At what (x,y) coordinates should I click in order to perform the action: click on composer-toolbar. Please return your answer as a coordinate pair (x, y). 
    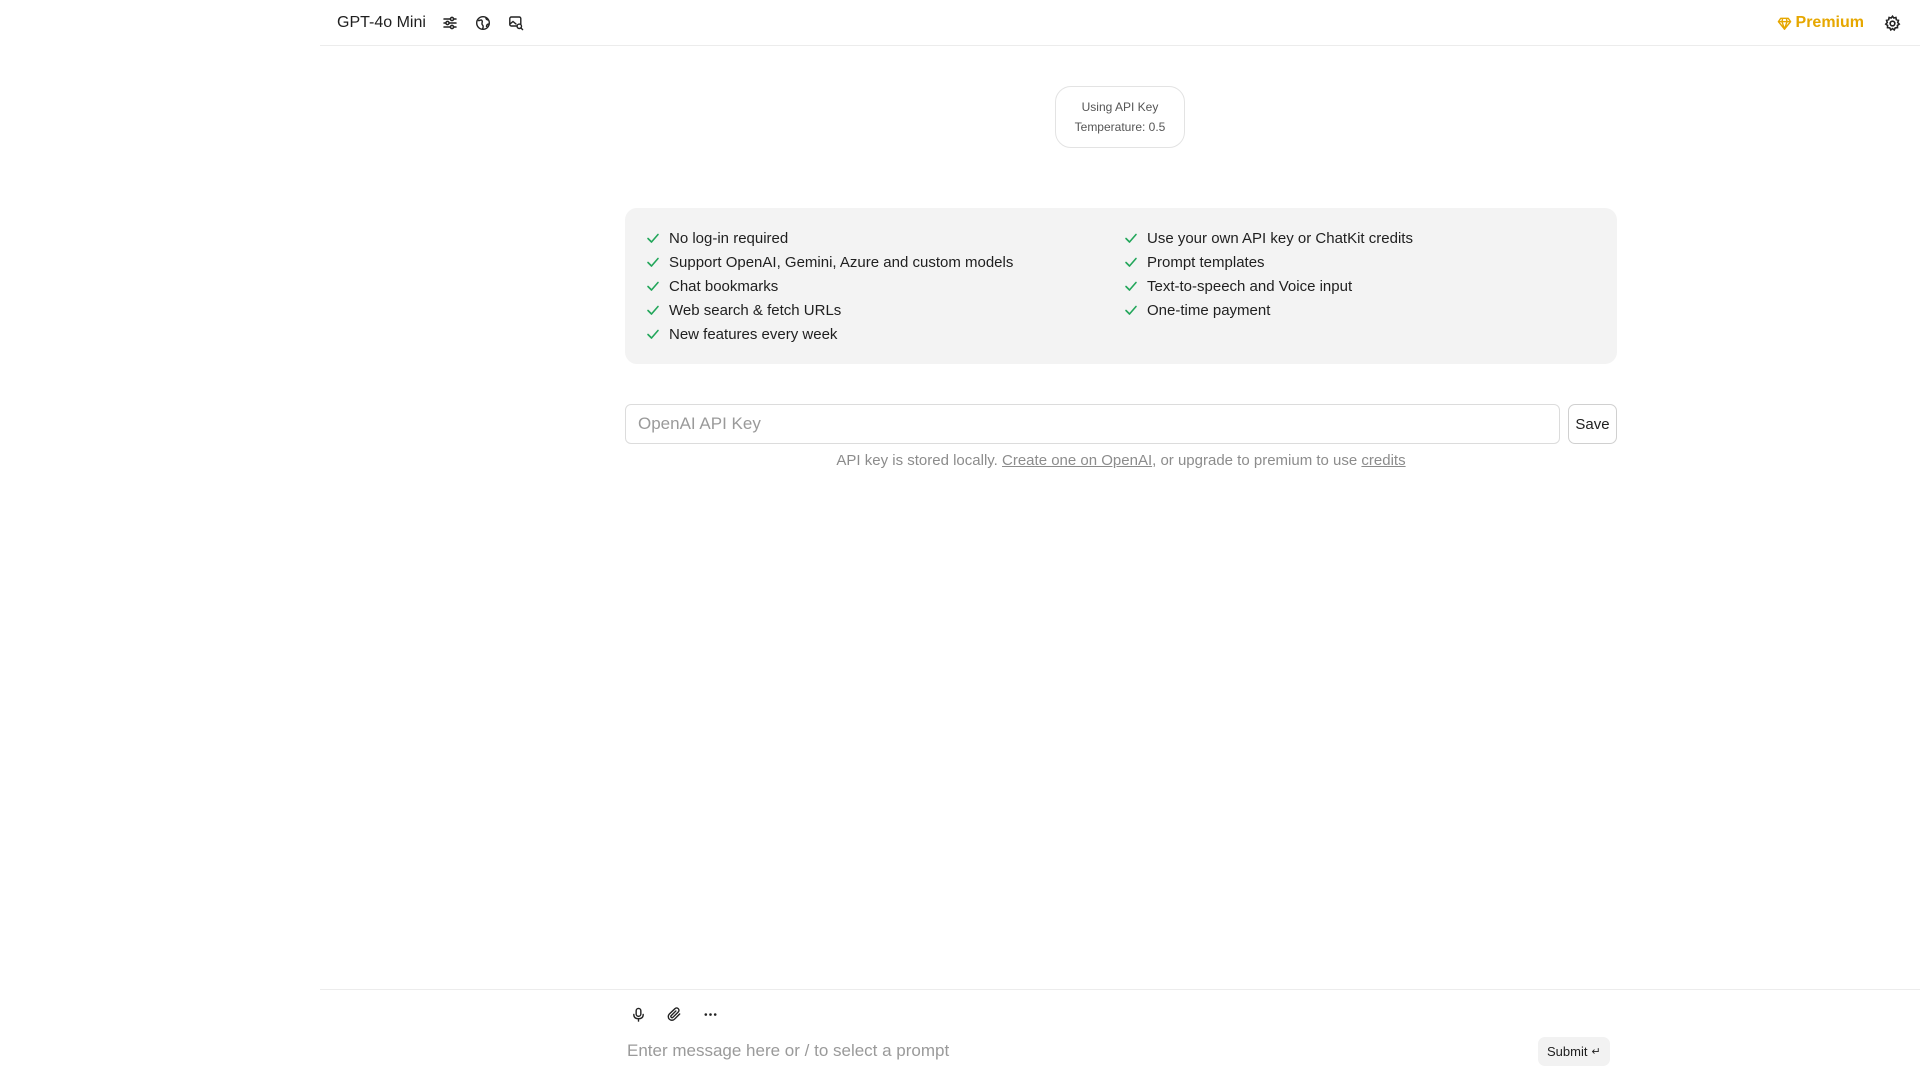
    Looking at the image, I should click on (681, 1014).